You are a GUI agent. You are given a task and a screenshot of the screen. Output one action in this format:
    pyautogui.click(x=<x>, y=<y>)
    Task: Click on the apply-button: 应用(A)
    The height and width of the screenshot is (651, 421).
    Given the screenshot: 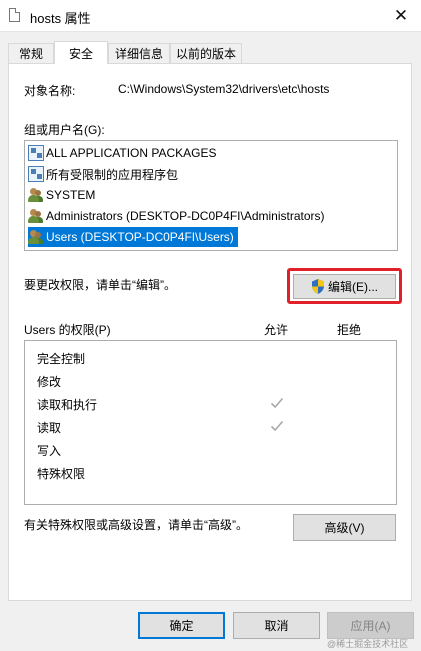 What is the action you would take?
    pyautogui.click(x=370, y=625)
    